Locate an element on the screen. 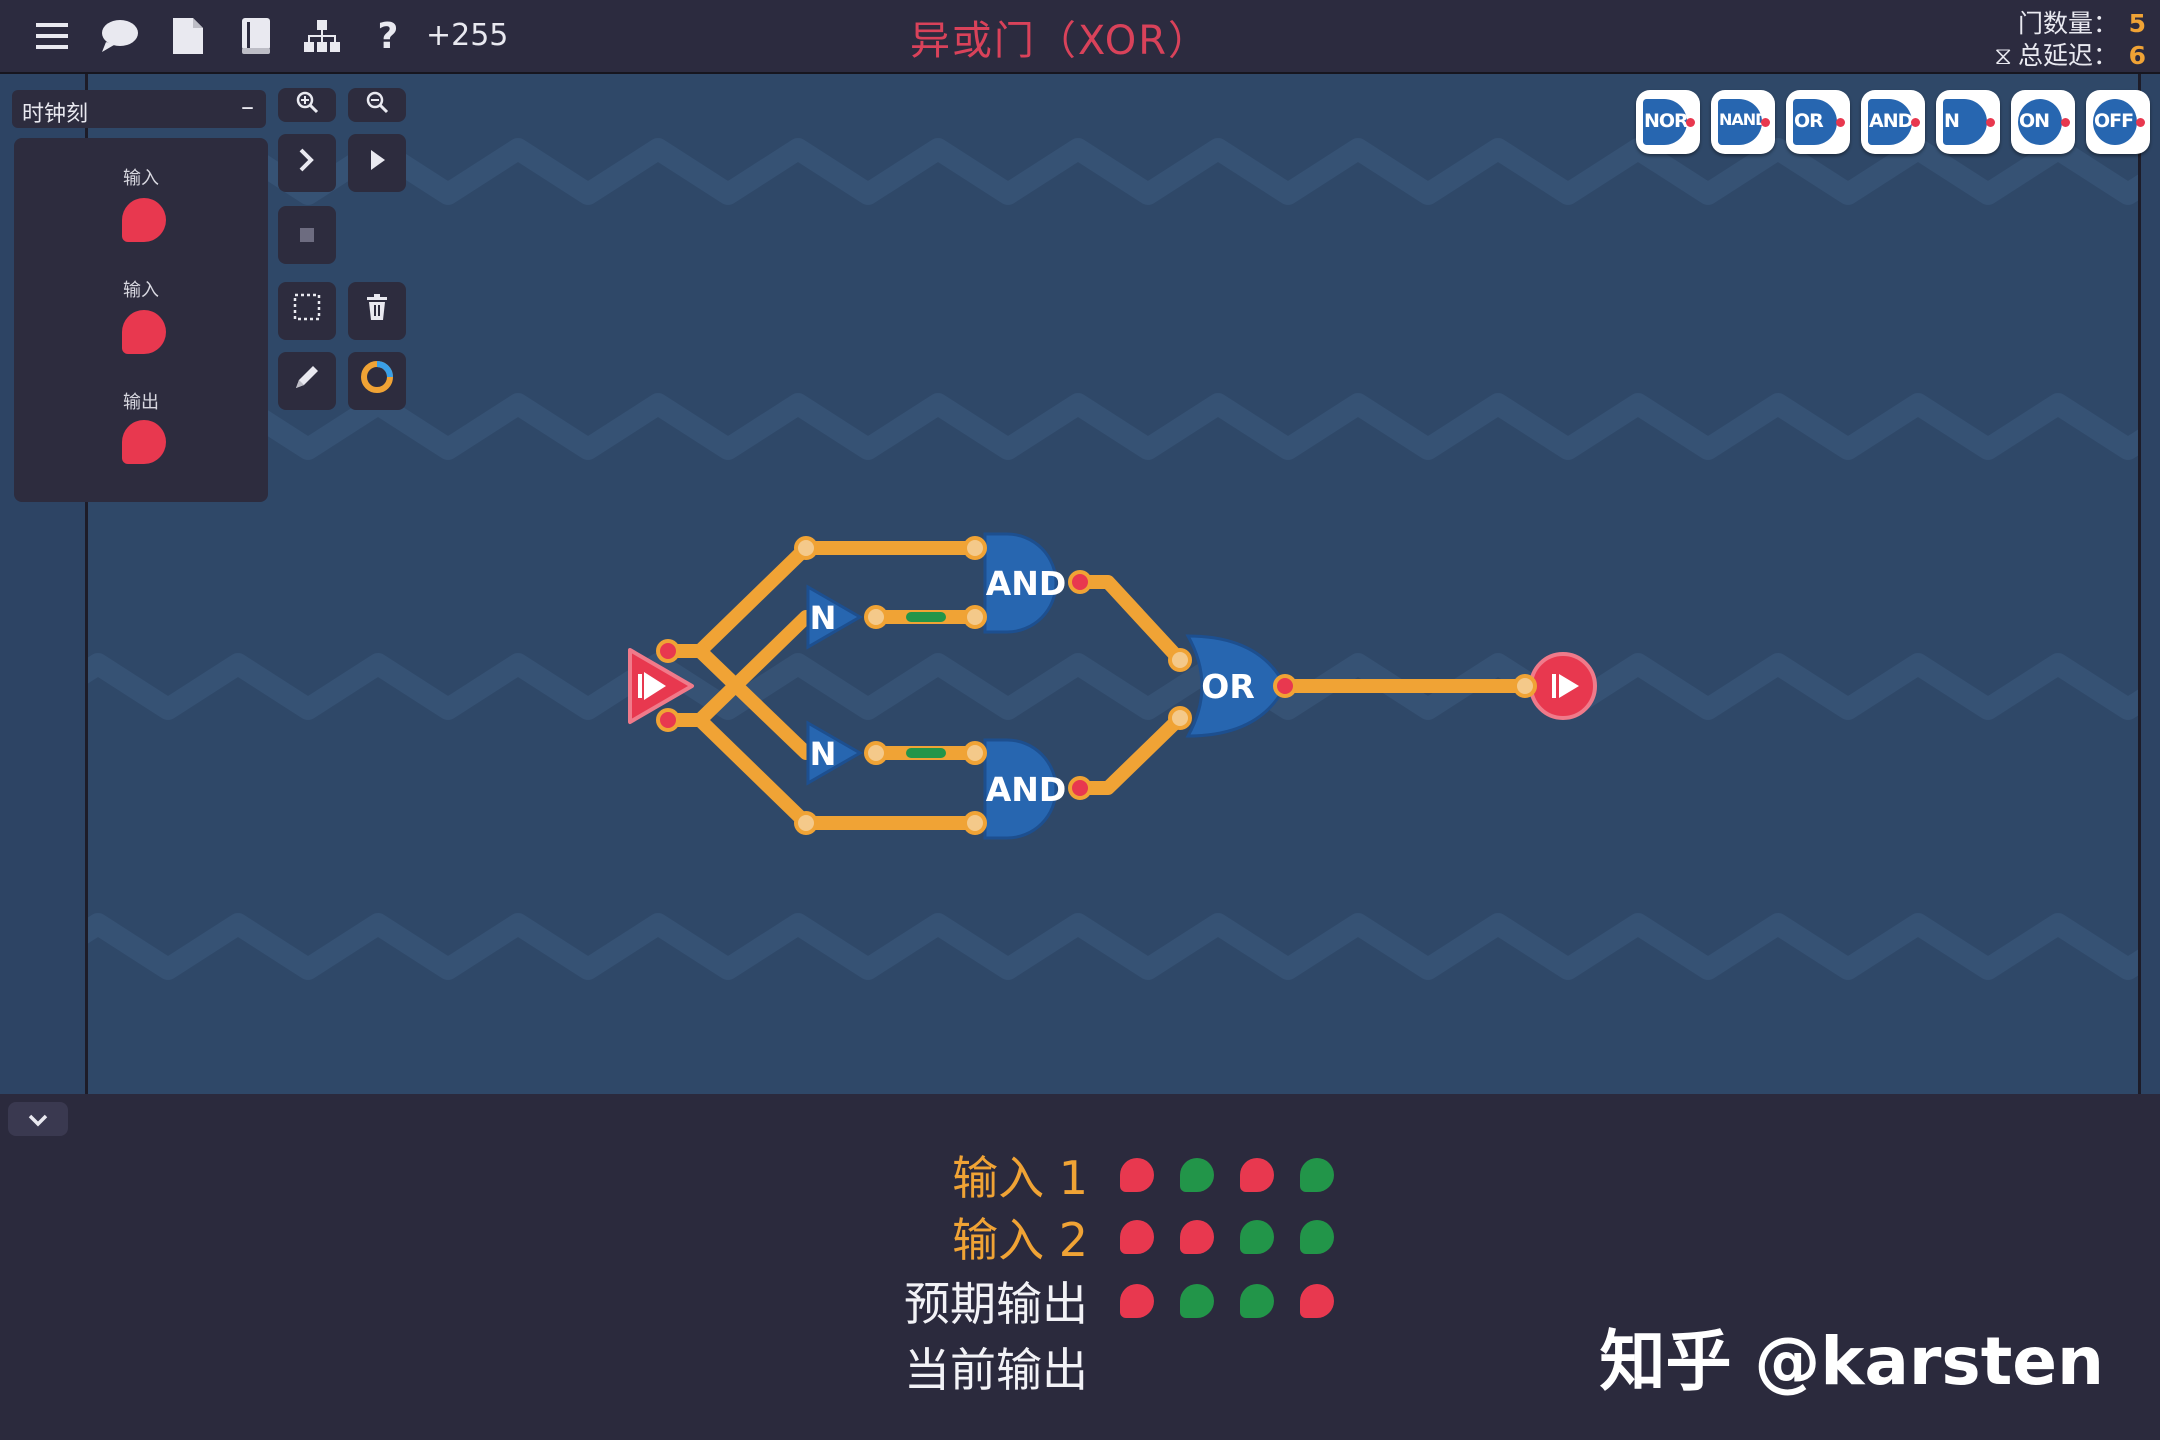  palette-gate-label: OFF is located at coordinates (2114, 121).